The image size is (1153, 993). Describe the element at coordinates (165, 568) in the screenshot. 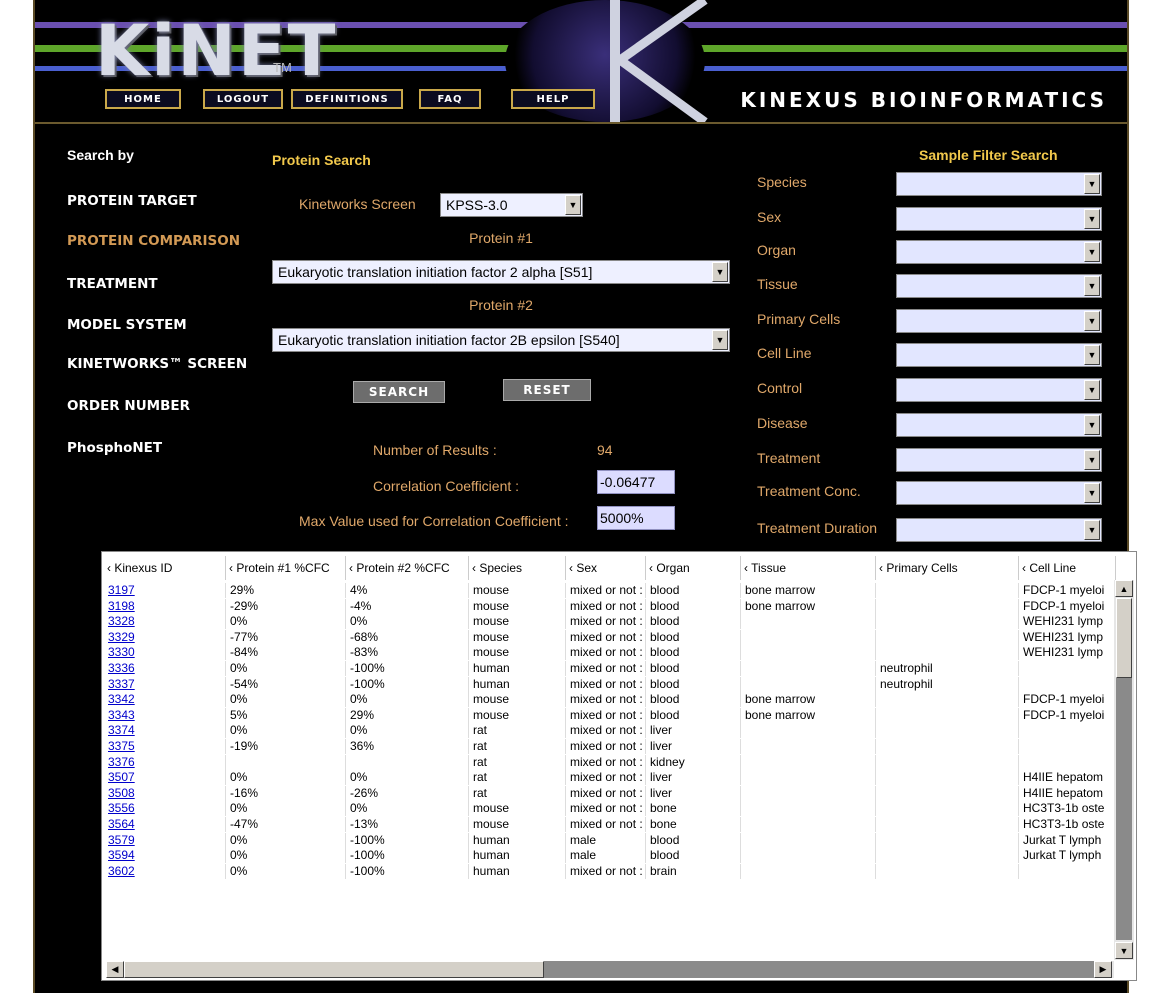

I see `column-header: ‹ Kinexus ID` at that location.